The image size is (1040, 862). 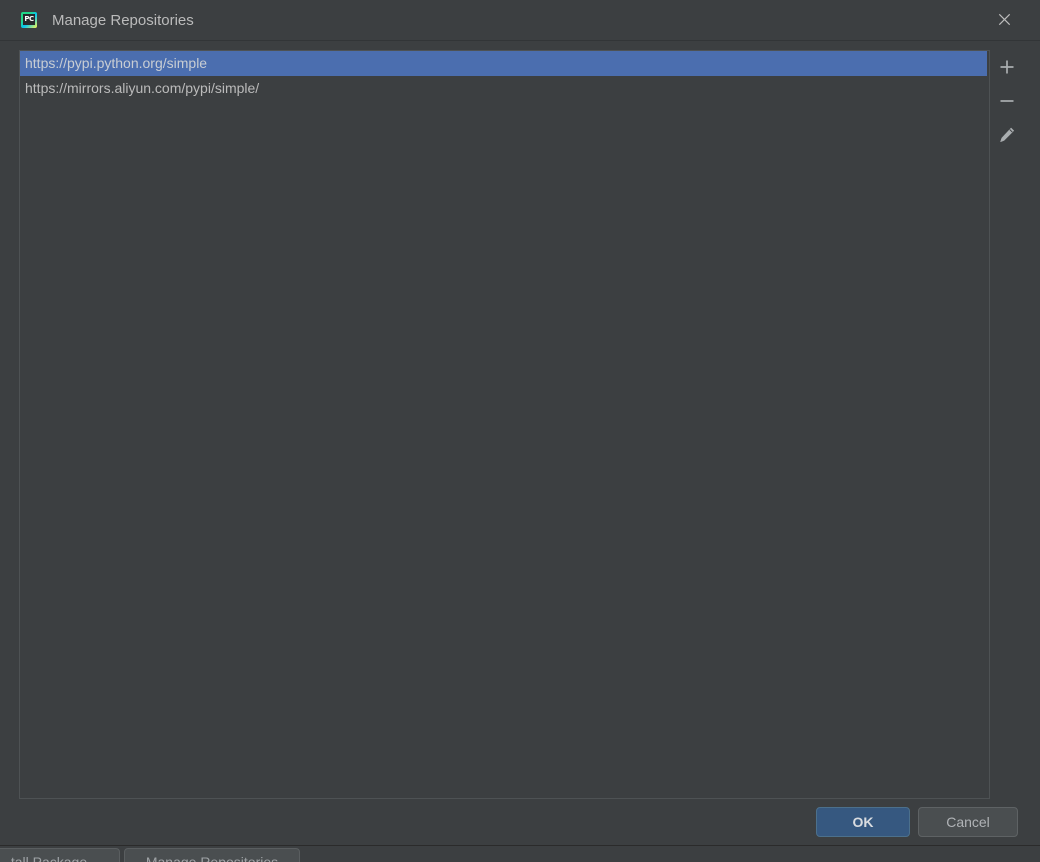 What do you see at coordinates (212, 855) in the screenshot?
I see `background-manage-repositories-button: Manage Repositories` at bounding box center [212, 855].